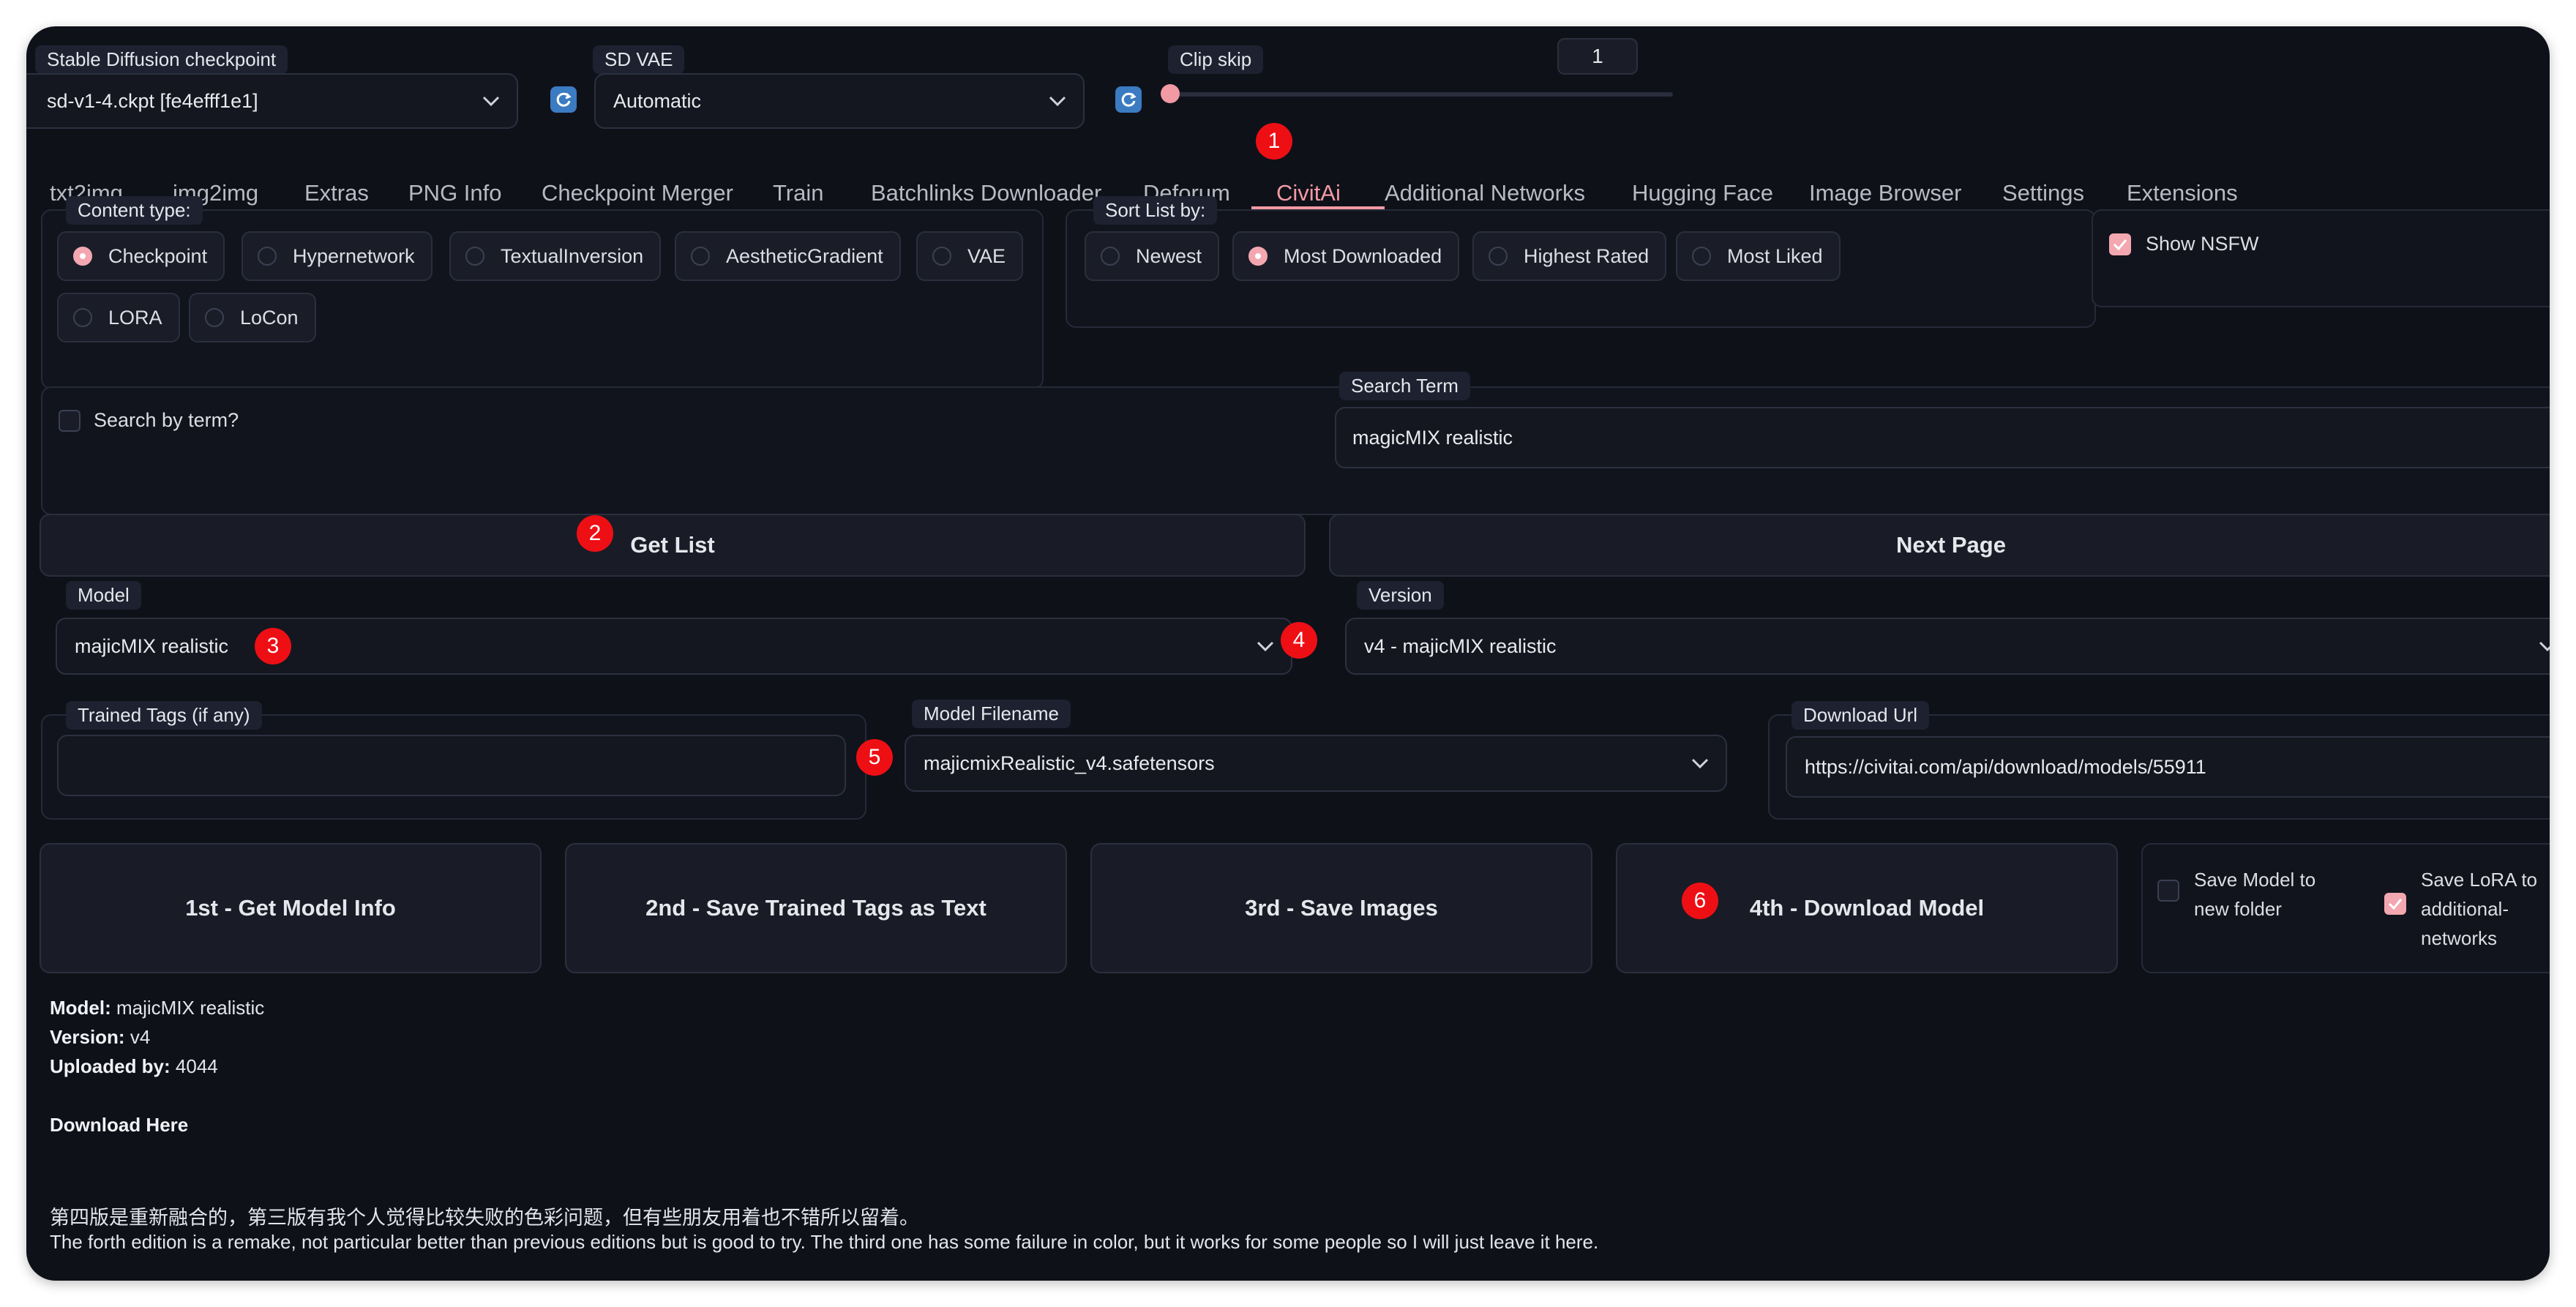  Describe the element at coordinates (2120, 244) in the screenshot. I see `show-nsfw-checkbox` at that location.